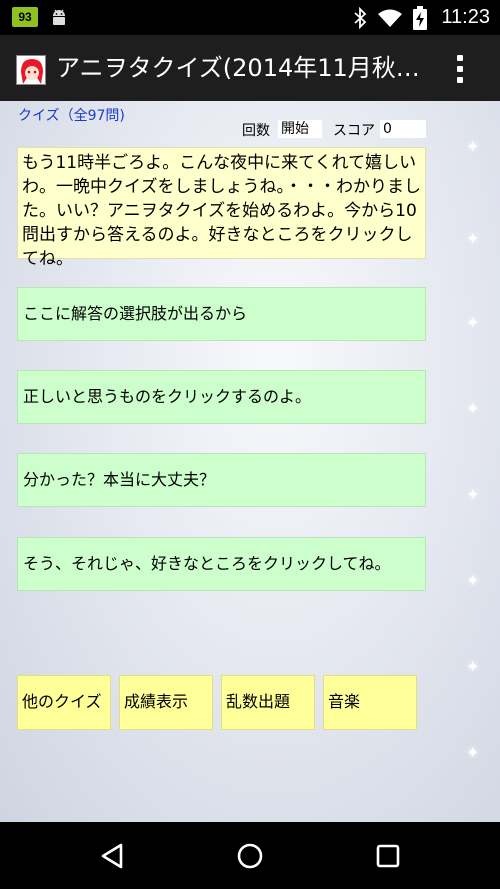  I want to click on clock: 11:23, so click(465, 17).